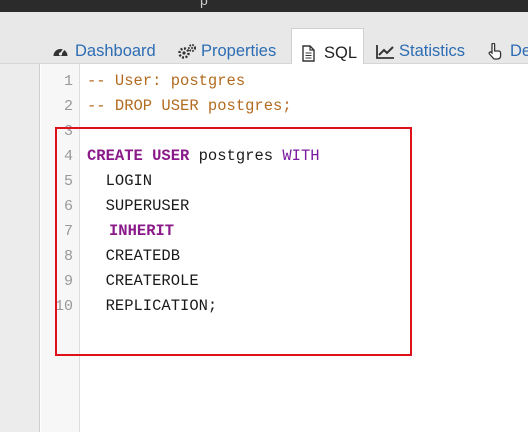 The image size is (528, 432). I want to click on code-line-comment: -- DROP USER postgres;, so click(189, 106).